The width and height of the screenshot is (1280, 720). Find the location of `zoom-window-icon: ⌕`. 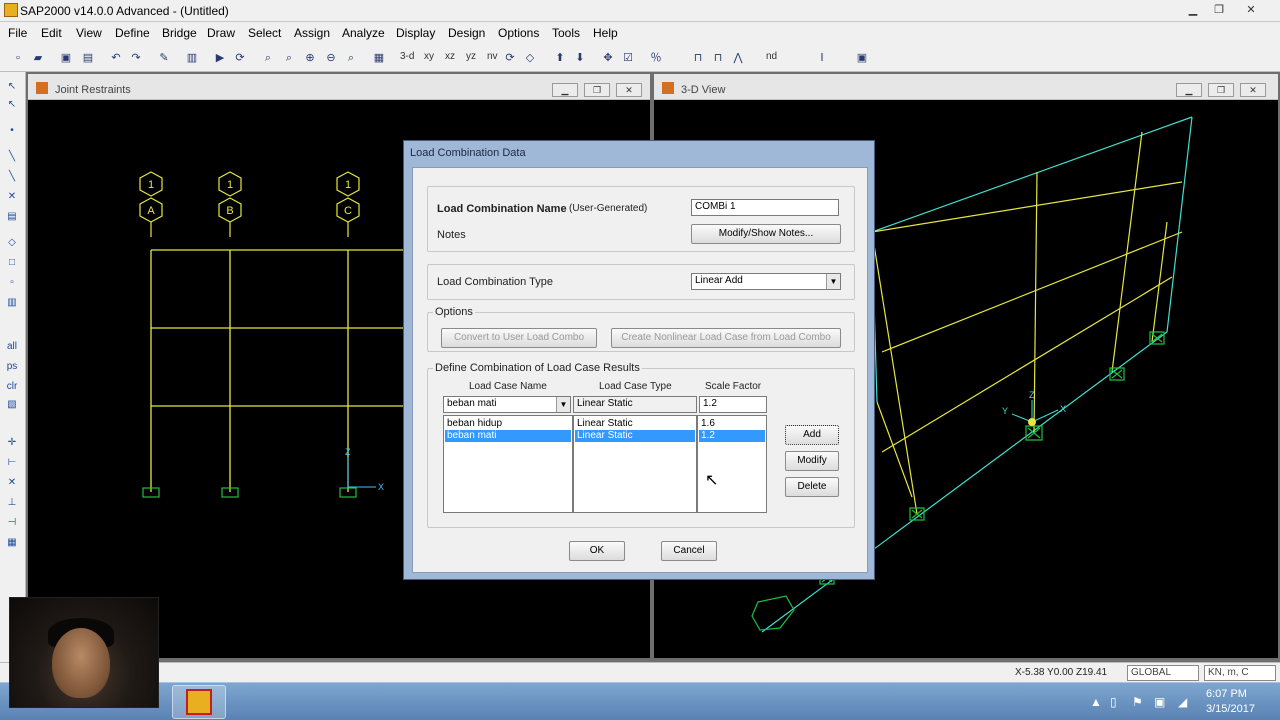

zoom-window-icon: ⌕ is located at coordinates (268, 58).